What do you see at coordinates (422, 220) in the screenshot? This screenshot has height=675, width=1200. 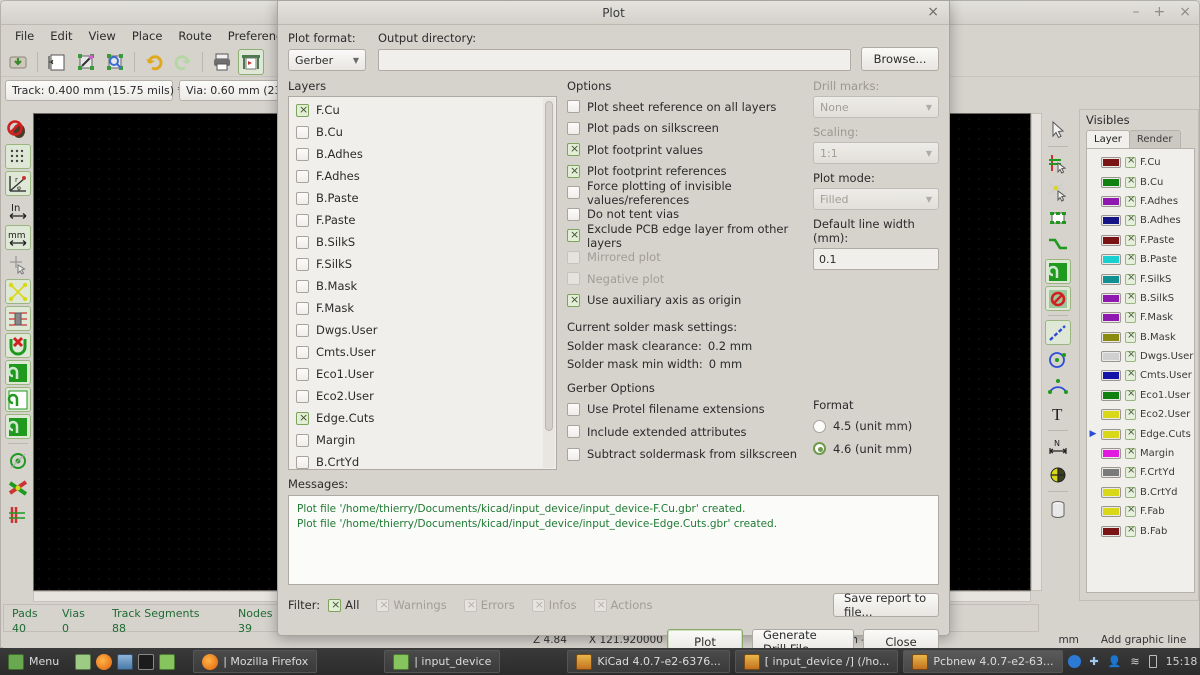 I see `layer-checkbox-item: F.Paste` at bounding box center [422, 220].